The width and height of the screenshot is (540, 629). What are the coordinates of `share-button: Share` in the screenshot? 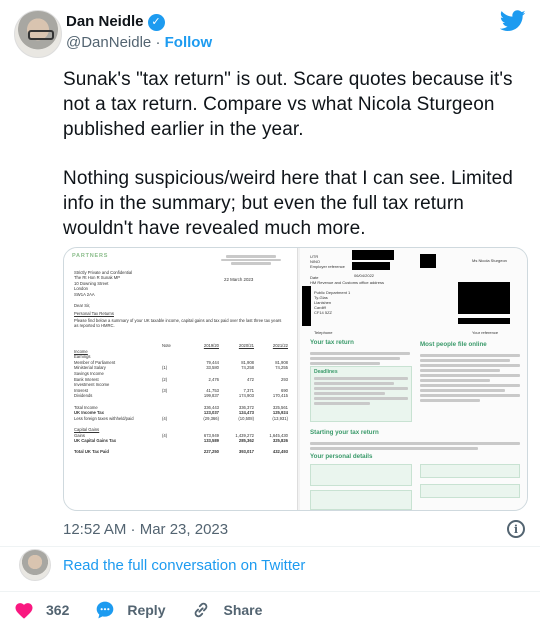 It's located at (226, 610).